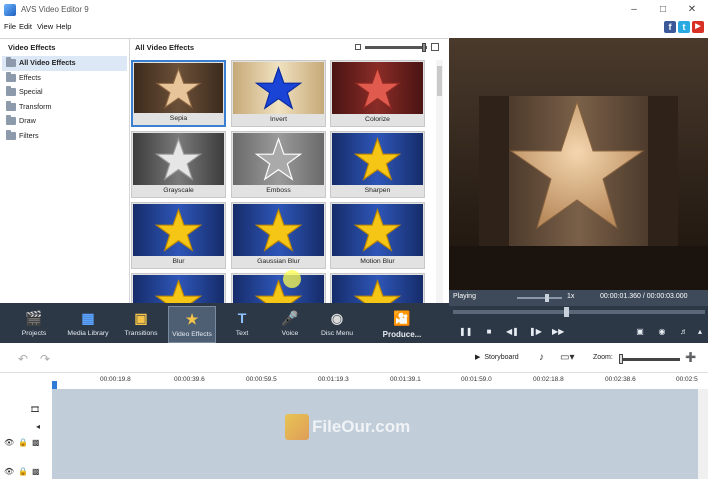  What do you see at coordinates (361, 426) in the screenshot?
I see `watermark-text: FileOur.com` at bounding box center [361, 426].